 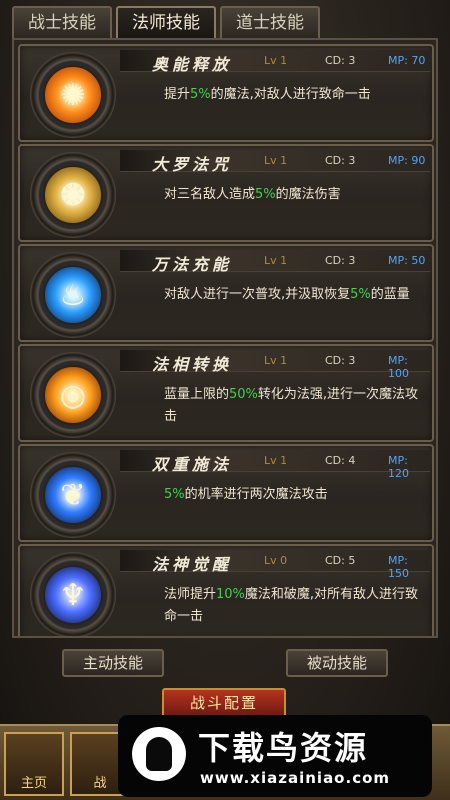 What do you see at coordinates (291, 405) in the screenshot?
I see `skill-description: 蓝量上限的50%转化为法强,进行一次魔法攻击` at bounding box center [291, 405].